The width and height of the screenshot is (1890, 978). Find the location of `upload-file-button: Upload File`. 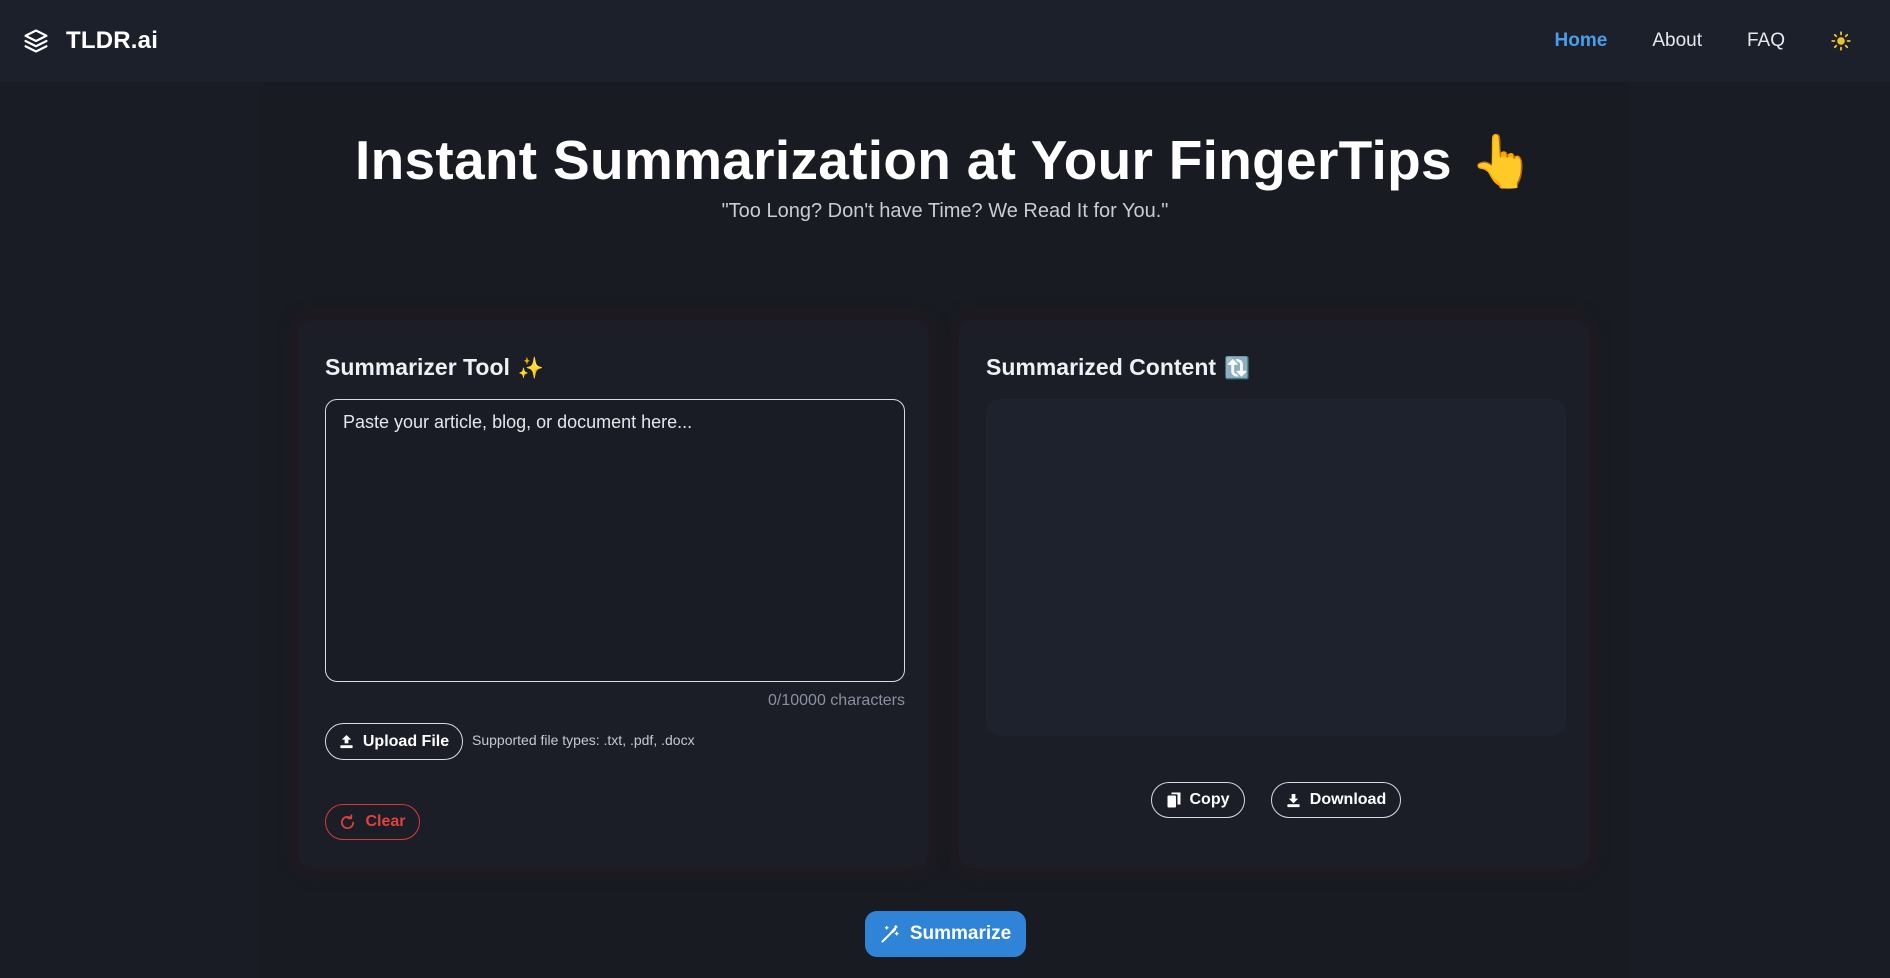

upload-file-button: Upload File is located at coordinates (394, 741).